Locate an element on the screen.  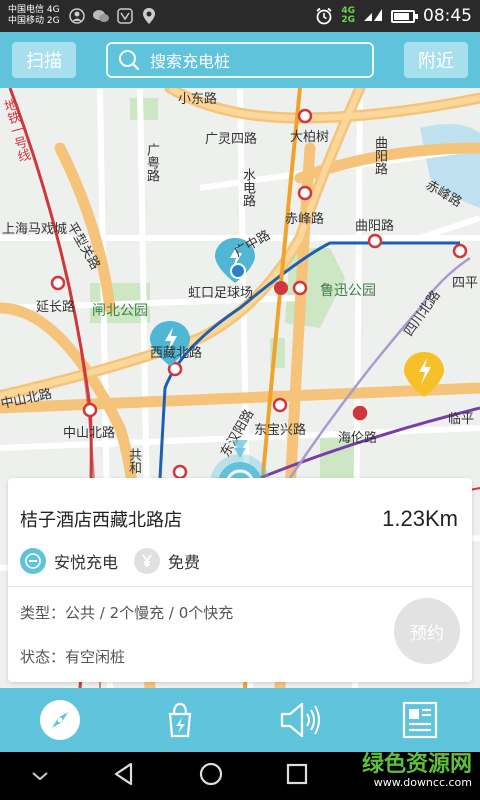
map-label: 西藏北路 is located at coordinates (176, 353).